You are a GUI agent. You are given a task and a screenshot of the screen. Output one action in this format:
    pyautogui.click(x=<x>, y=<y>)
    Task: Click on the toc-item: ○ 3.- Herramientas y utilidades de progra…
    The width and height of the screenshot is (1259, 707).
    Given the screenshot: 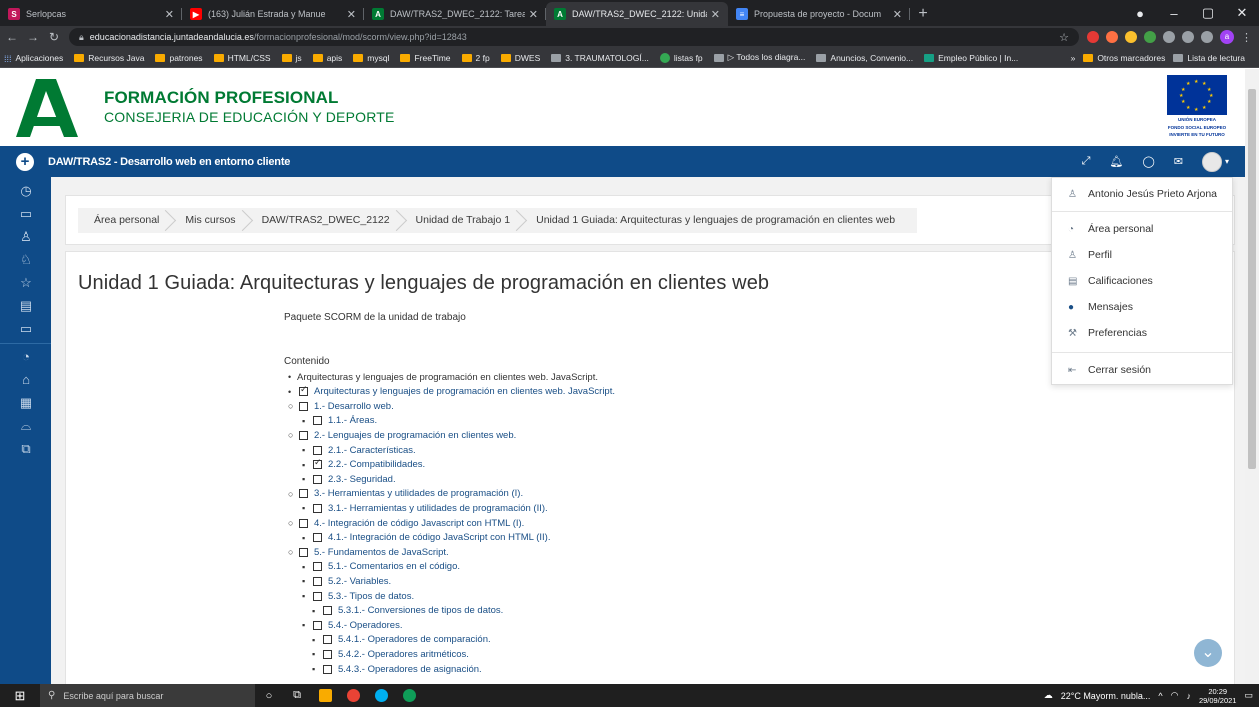 What is the action you would take?
    pyautogui.click(x=405, y=494)
    